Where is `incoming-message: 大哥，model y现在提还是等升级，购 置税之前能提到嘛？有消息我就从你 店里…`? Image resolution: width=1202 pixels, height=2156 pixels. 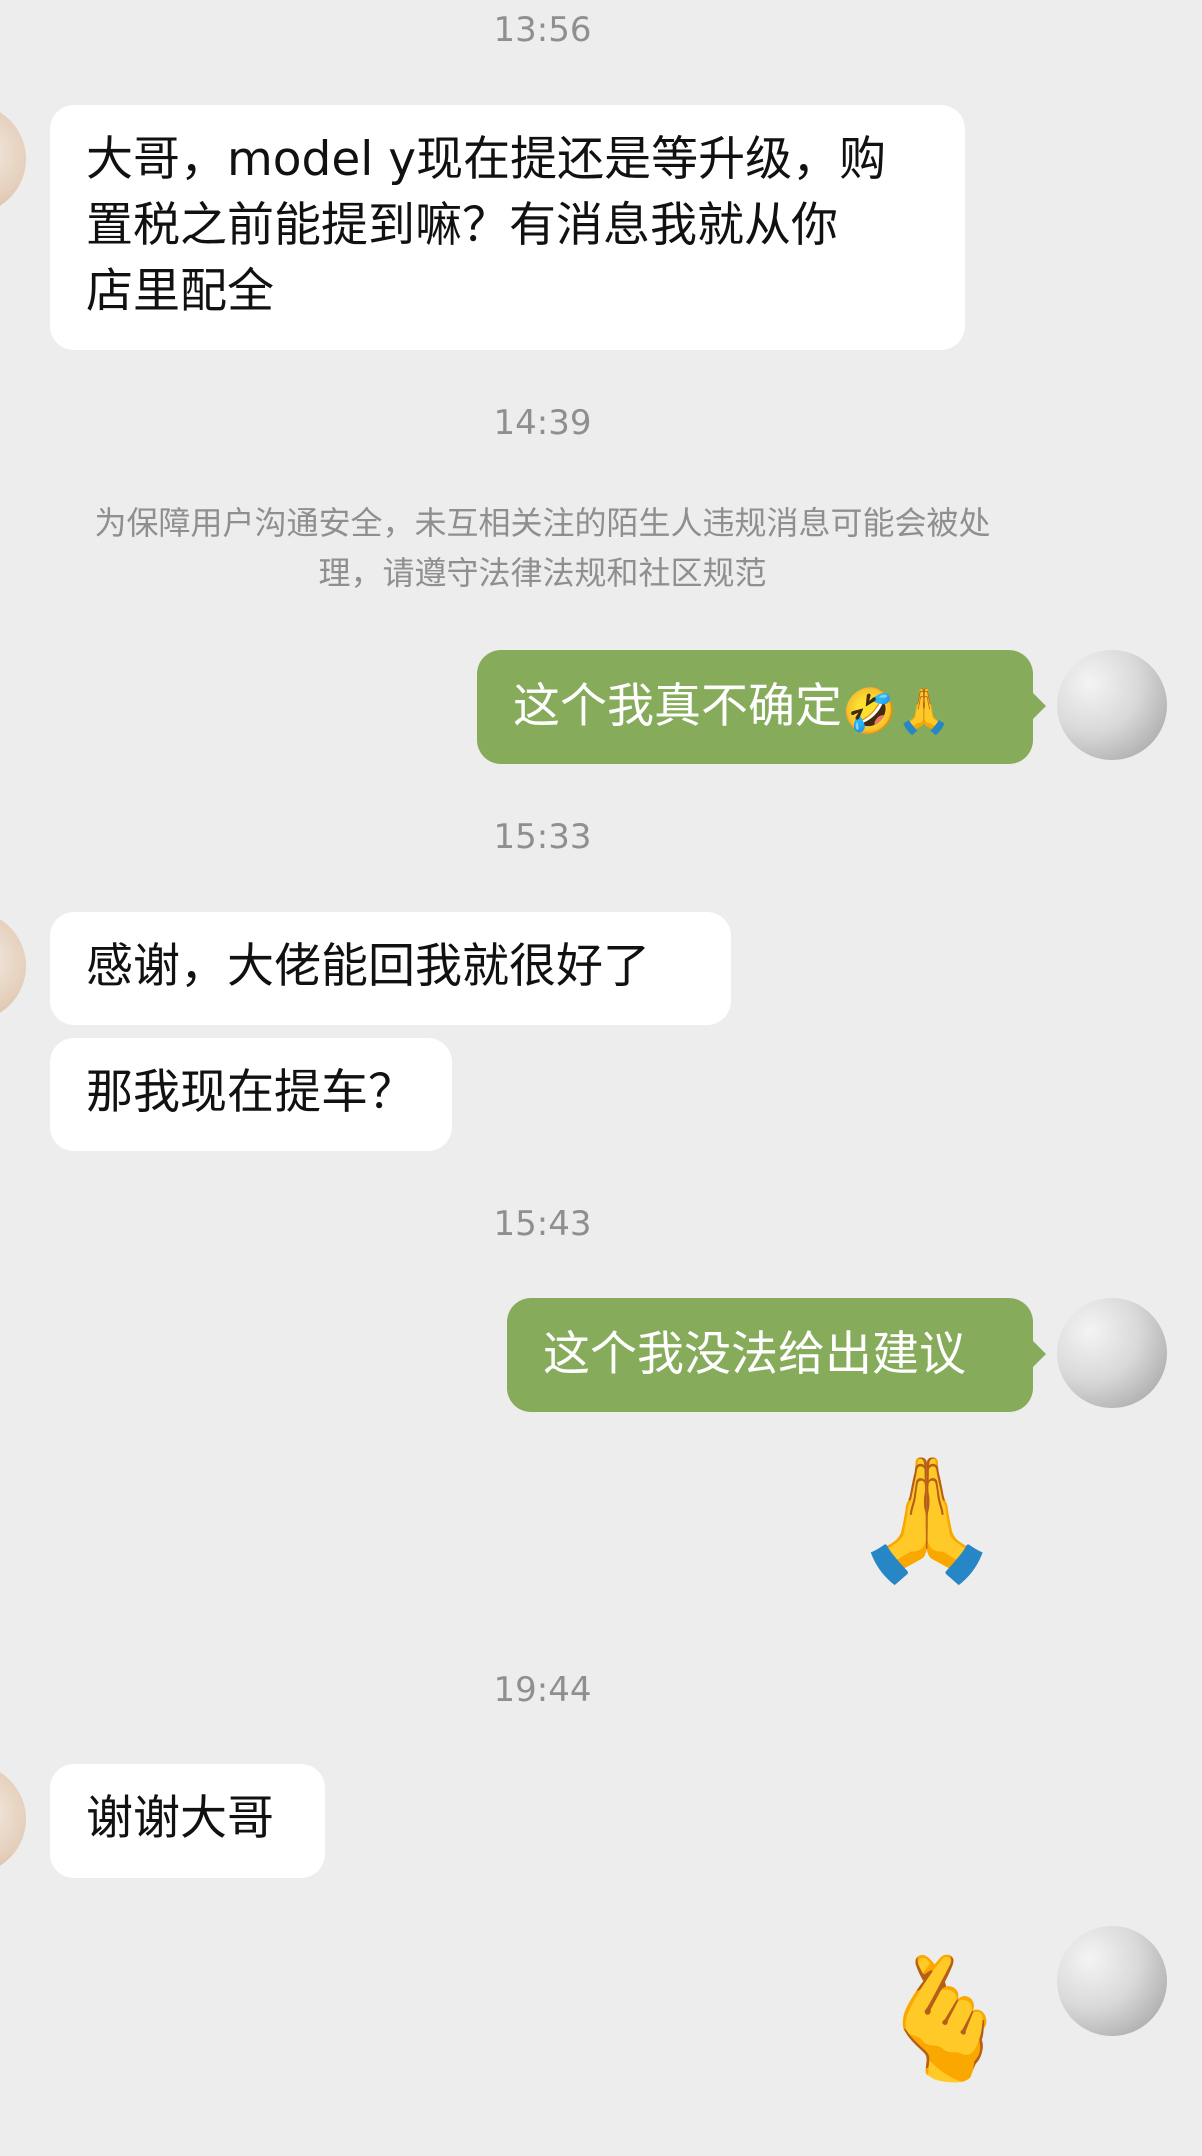 incoming-message: 大哥，model y现在提还是等升级，购 置税之前能提到嘛？有消息我就从你 店里… is located at coordinates (507, 227).